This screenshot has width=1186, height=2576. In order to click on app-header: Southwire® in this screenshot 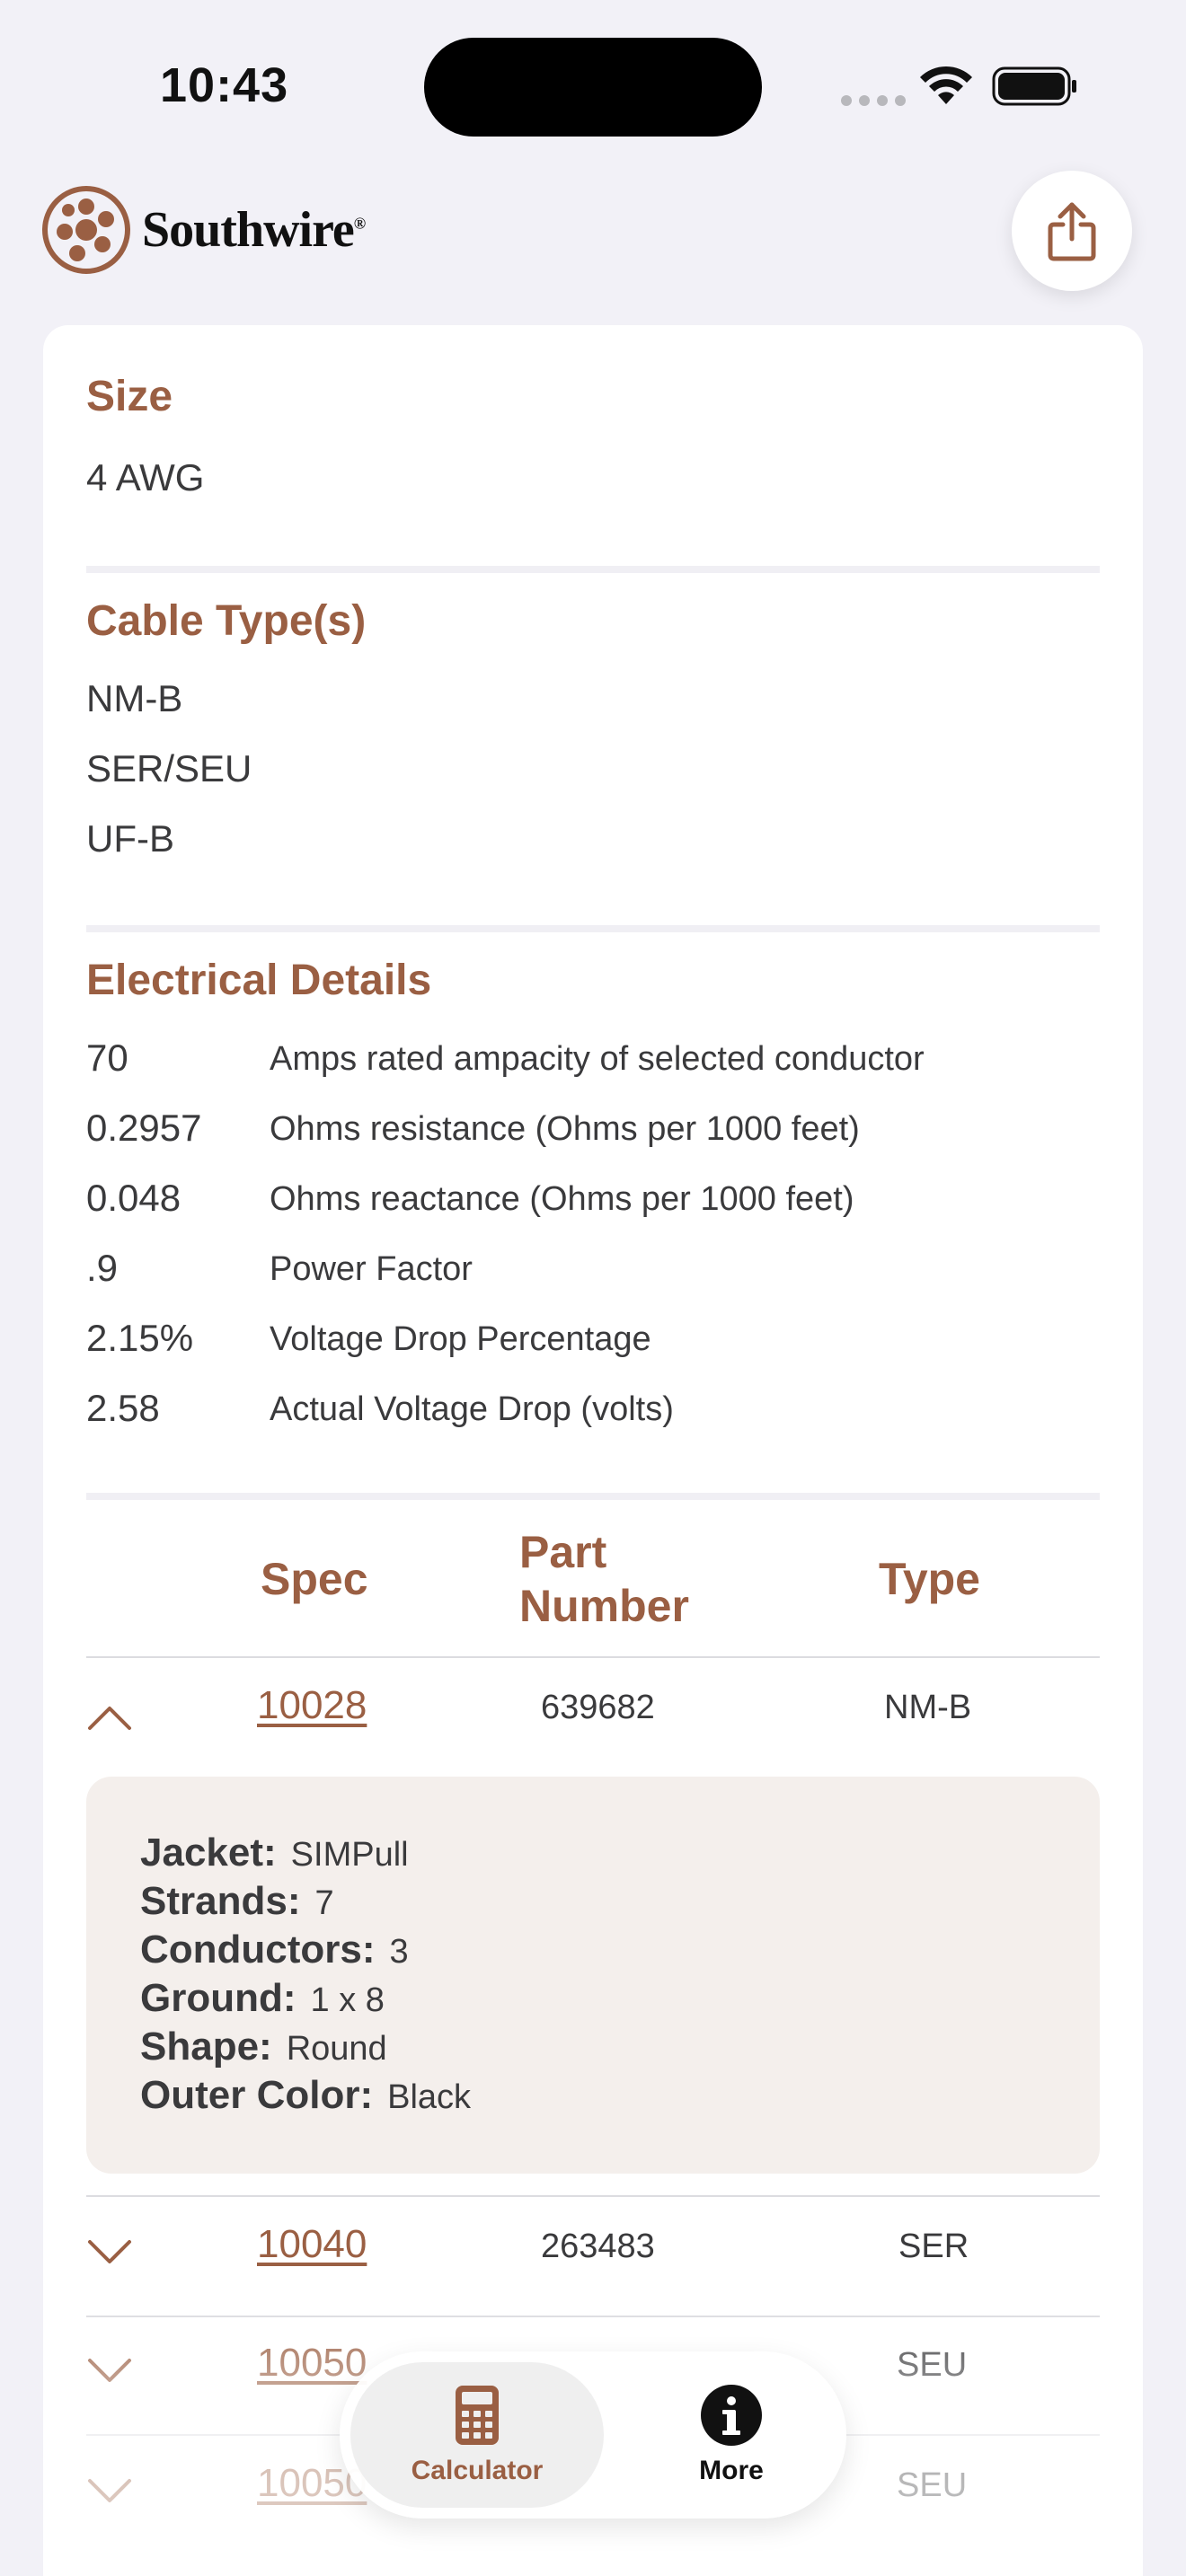, I will do `click(593, 247)`.